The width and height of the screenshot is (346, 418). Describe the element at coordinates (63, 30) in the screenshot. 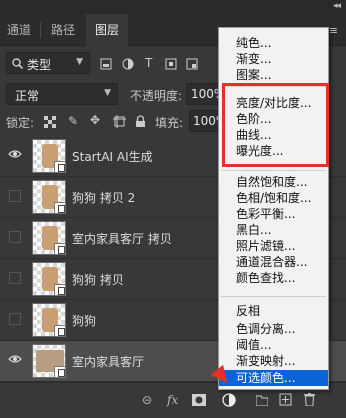

I see `tab-paths: 路径` at that location.